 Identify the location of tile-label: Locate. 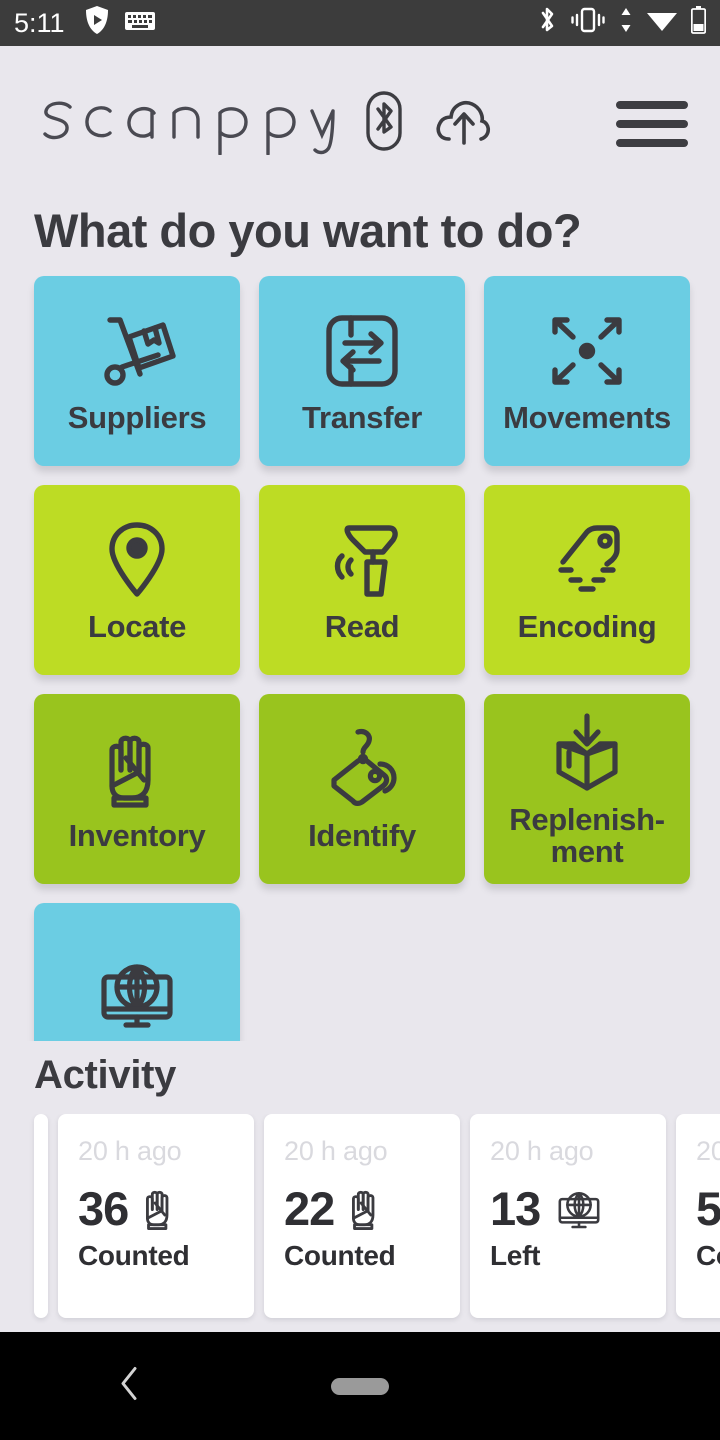
(137, 627).